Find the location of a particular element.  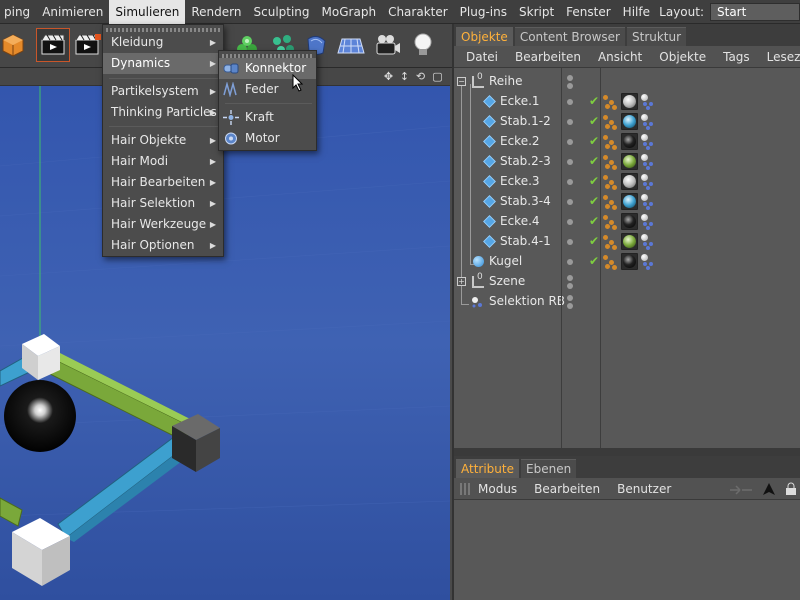

am-menu-bearbeiten: Bearbeiten is located at coordinates (567, 489).